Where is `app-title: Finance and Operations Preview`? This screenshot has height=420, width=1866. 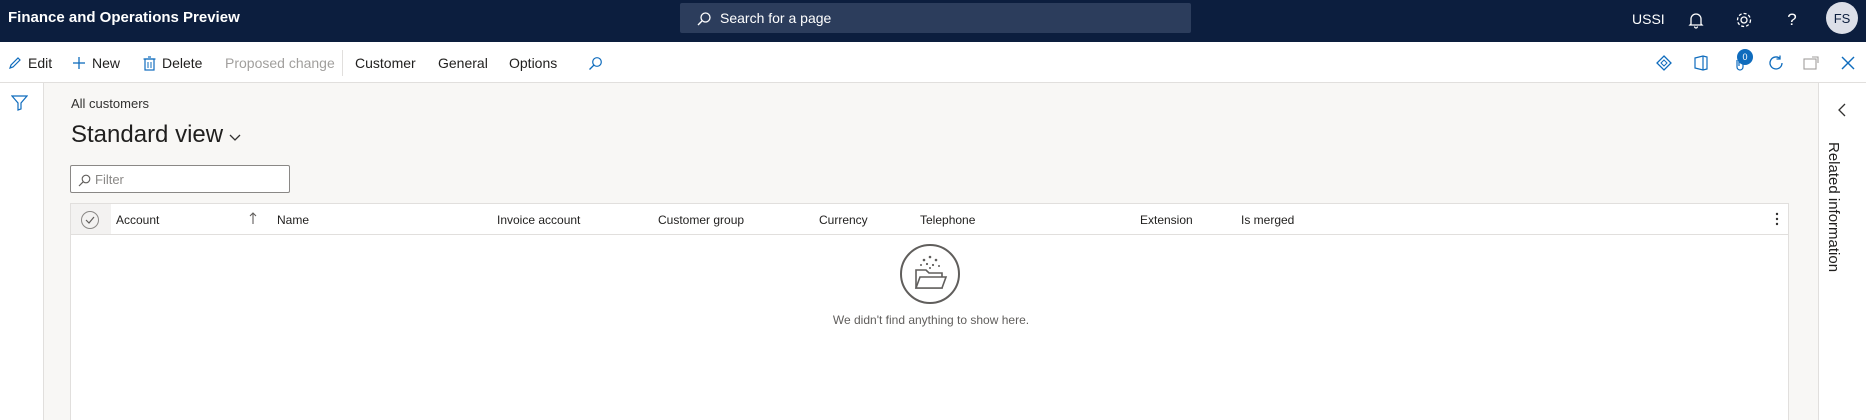
app-title: Finance and Operations Preview is located at coordinates (124, 17).